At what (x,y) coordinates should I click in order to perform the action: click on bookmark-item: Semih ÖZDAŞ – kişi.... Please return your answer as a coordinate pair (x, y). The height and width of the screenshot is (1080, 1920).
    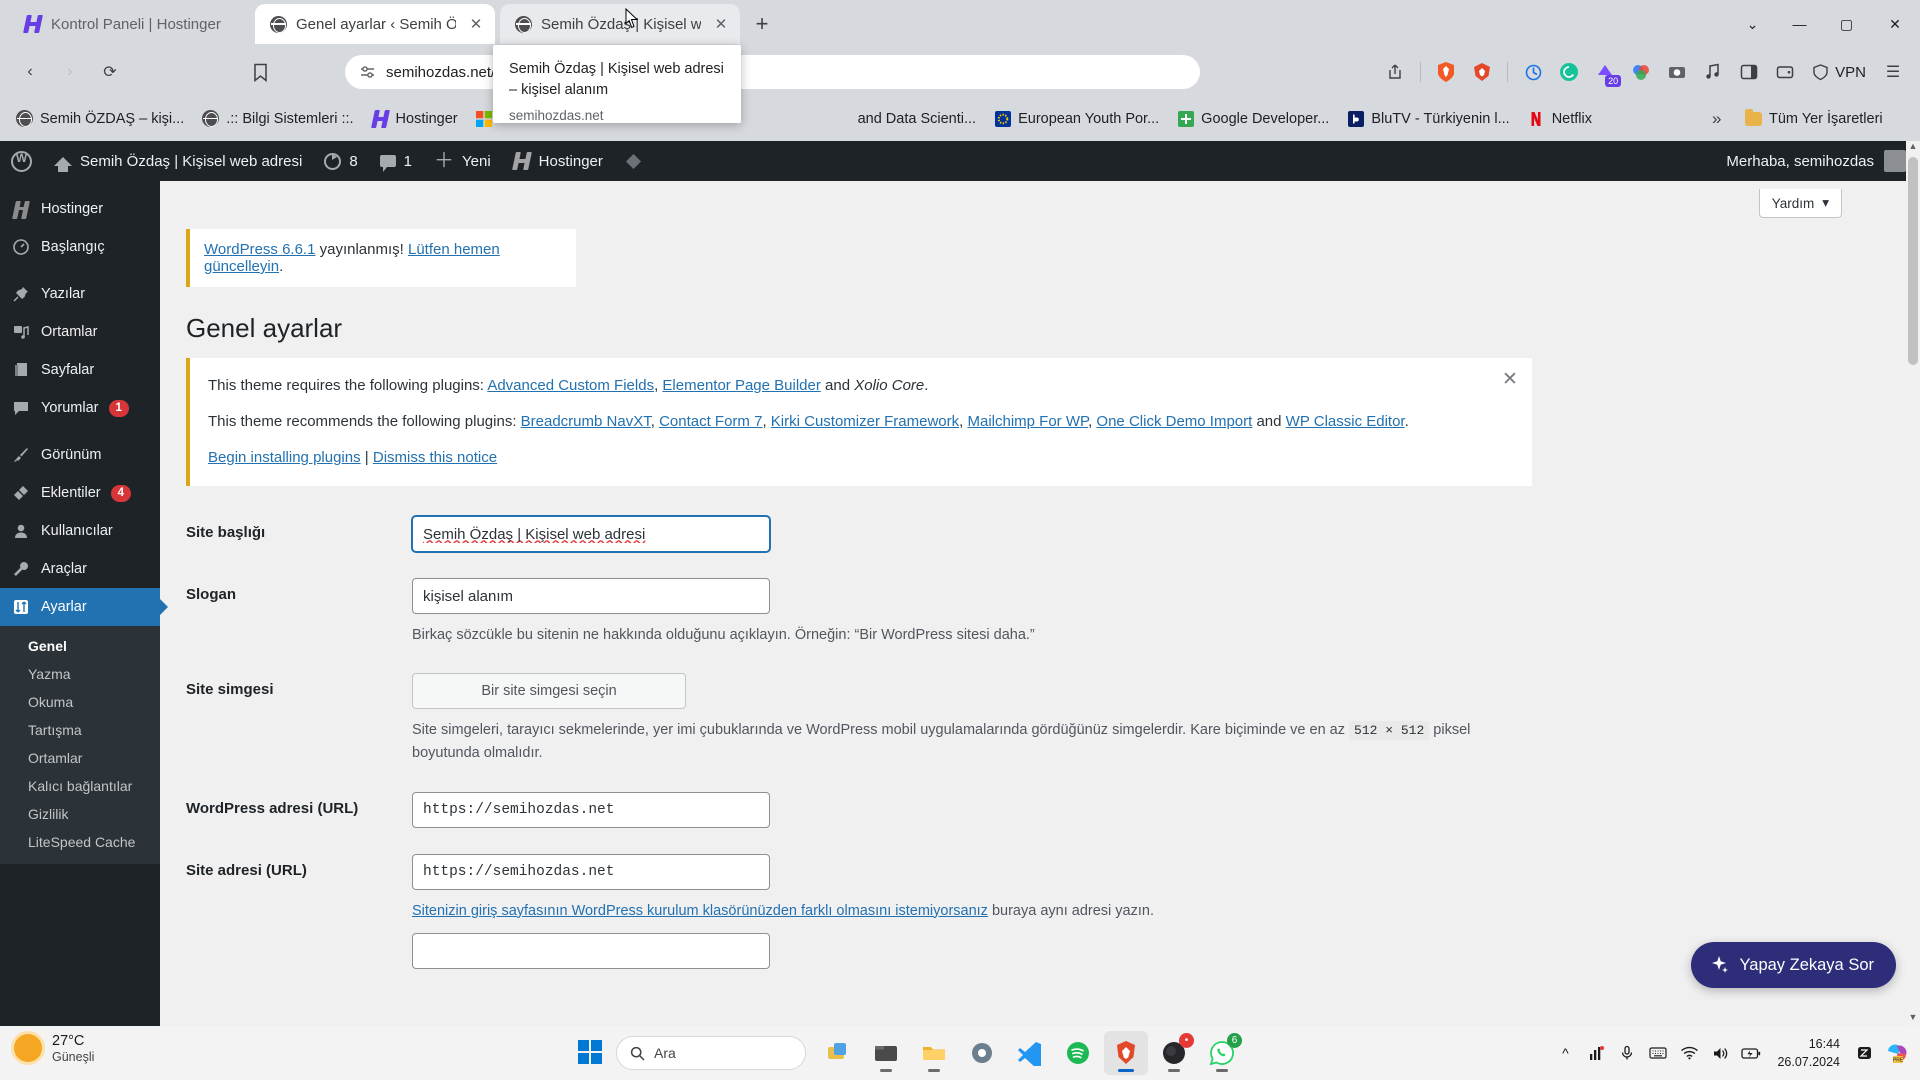
    Looking at the image, I should click on (100, 118).